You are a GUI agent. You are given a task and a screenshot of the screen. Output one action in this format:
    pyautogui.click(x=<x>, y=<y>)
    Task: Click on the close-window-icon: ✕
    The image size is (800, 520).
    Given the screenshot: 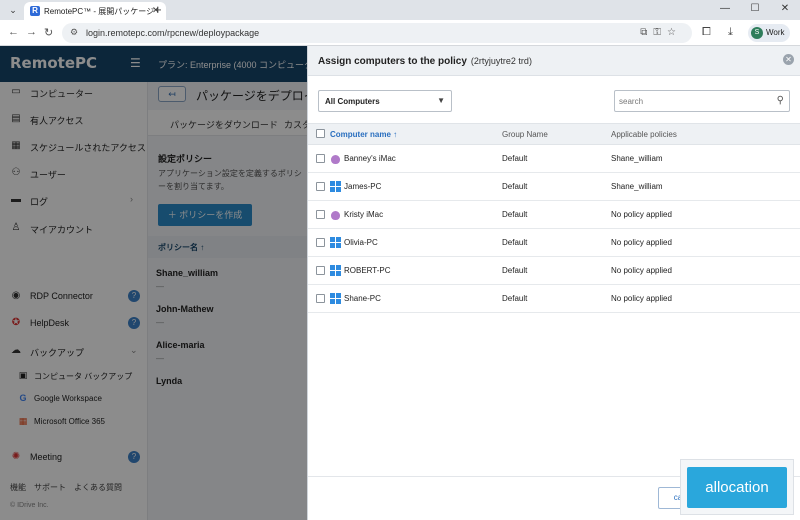 What is the action you would take?
    pyautogui.click(x=785, y=10)
    